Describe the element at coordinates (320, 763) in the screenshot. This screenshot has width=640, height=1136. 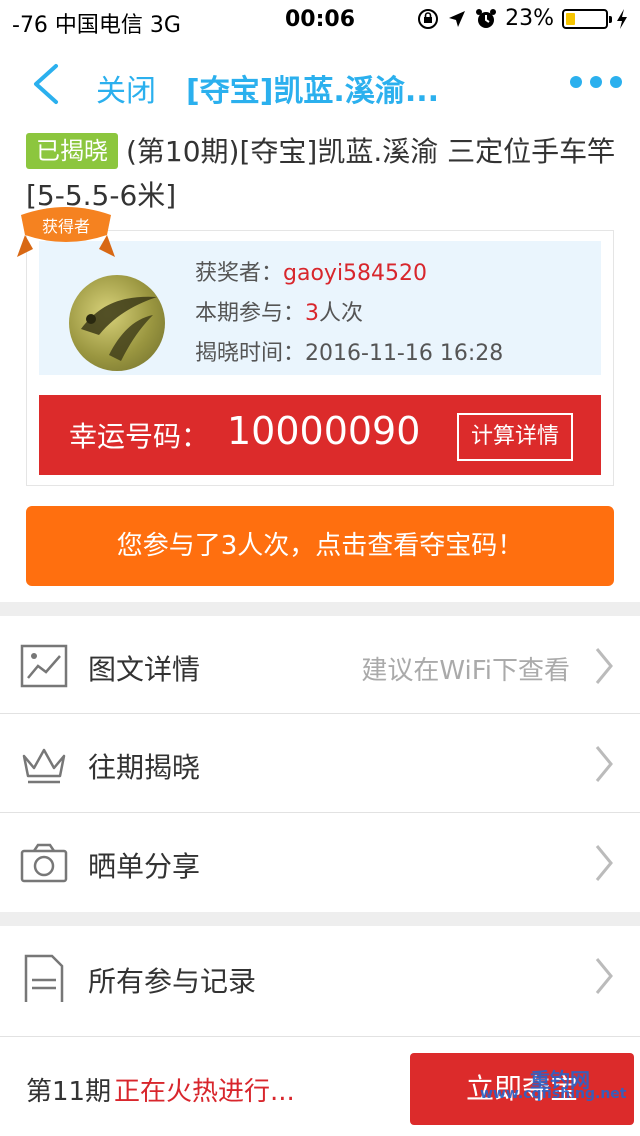
I see `menu-item-past-reveals: 往期揭晓` at that location.